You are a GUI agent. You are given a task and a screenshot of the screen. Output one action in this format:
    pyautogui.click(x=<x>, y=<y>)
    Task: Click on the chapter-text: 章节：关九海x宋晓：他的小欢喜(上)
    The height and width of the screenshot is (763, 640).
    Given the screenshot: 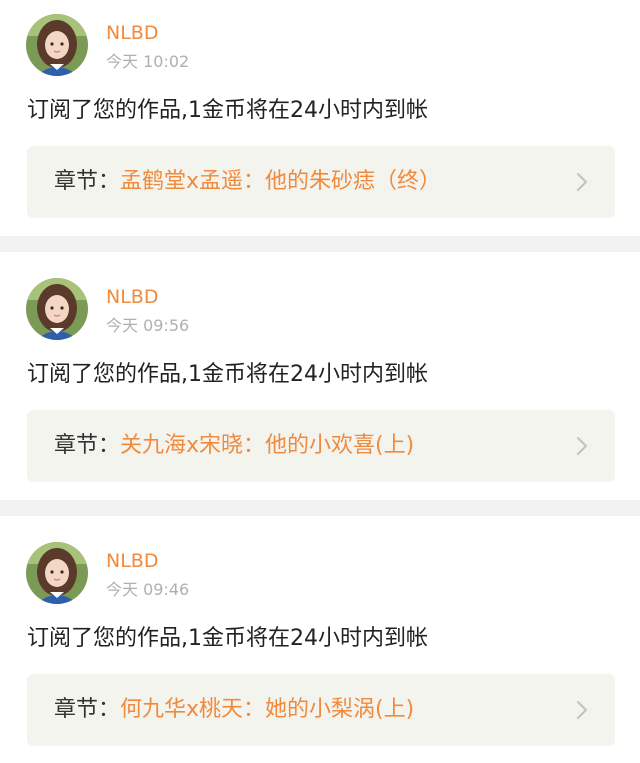 What is the action you would take?
    pyautogui.click(x=234, y=446)
    